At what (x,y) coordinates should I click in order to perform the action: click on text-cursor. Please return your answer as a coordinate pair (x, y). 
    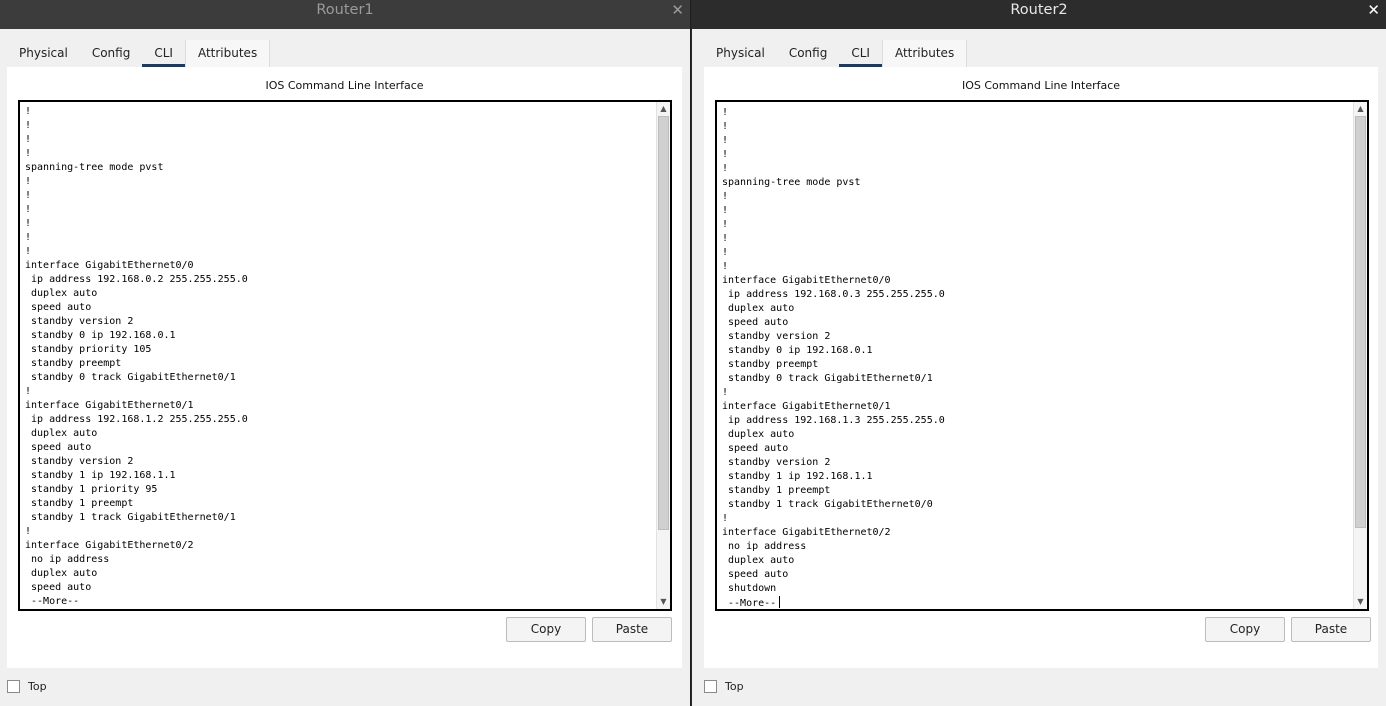
    Looking at the image, I should click on (780, 602).